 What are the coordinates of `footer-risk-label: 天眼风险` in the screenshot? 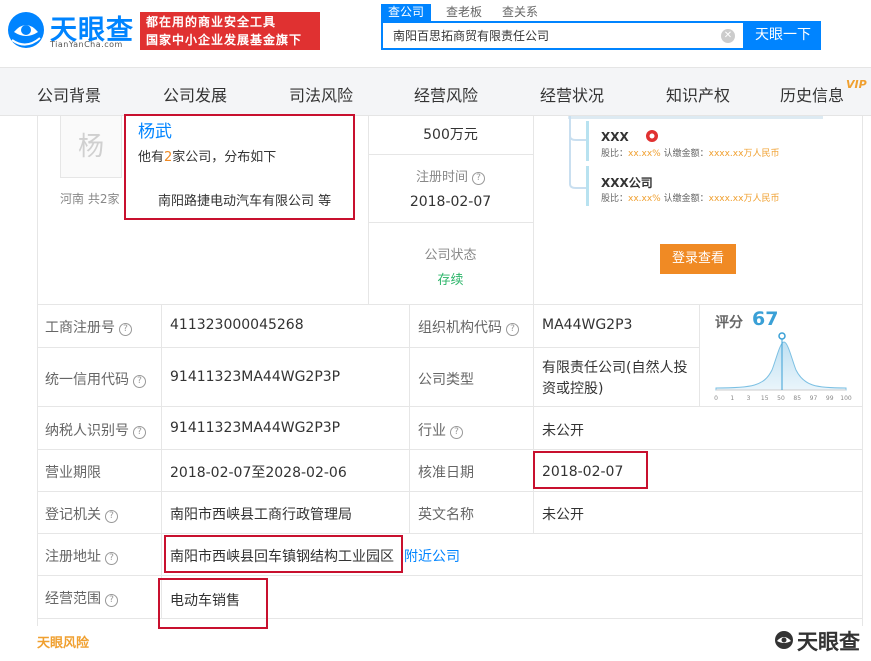 It's located at (63, 643).